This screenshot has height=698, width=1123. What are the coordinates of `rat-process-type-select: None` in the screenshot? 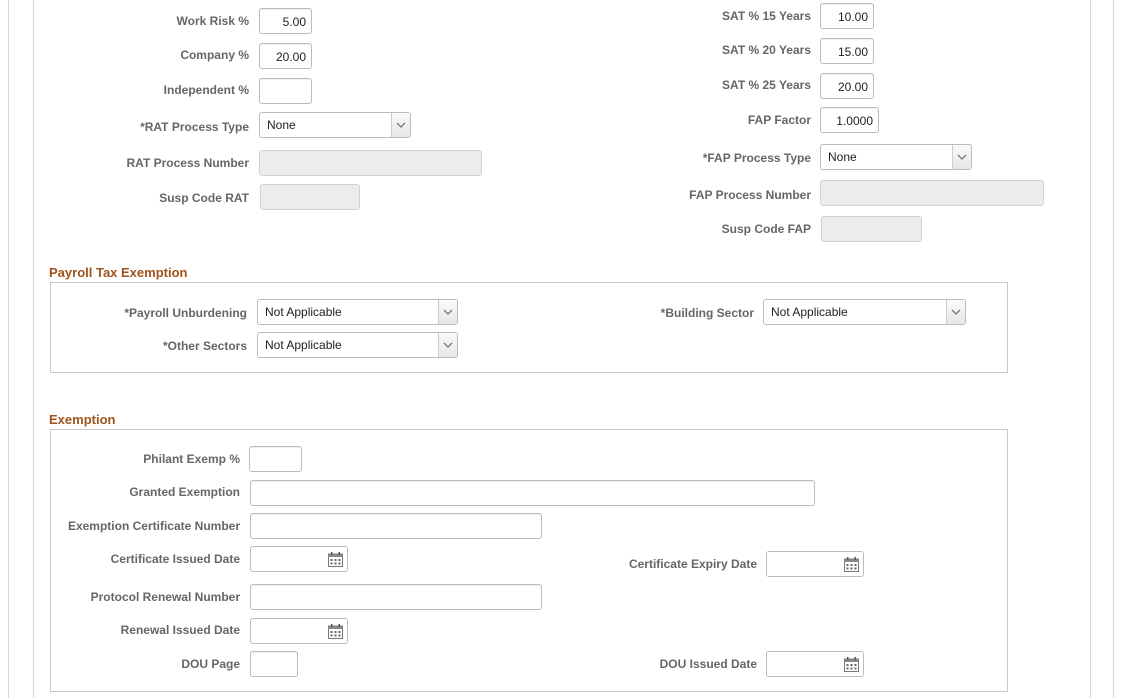 It's located at (335, 125).